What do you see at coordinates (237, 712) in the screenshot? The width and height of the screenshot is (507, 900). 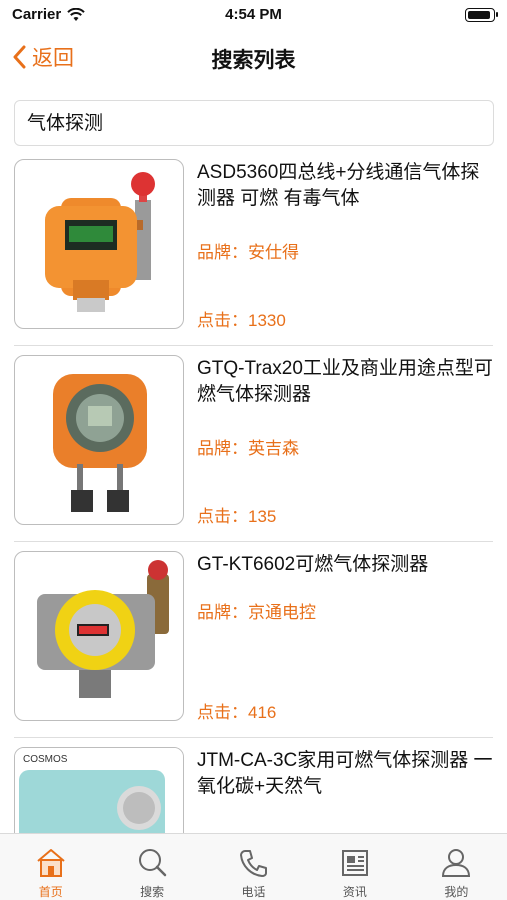 I see `product-click-count: 点击：416` at bounding box center [237, 712].